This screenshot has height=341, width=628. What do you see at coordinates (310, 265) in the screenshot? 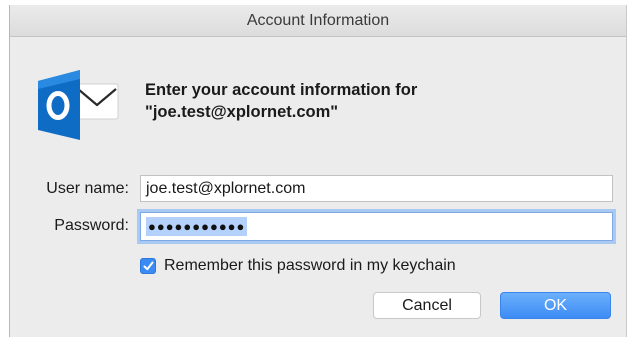
I see `remember-password-label: Remember this password in my keychain` at bounding box center [310, 265].